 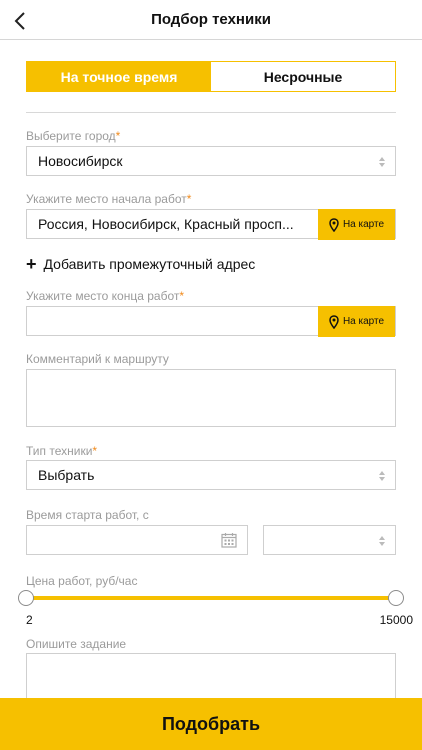 I want to click on add-intermediate-label: Добавить промежуточный адрес, so click(x=149, y=264).